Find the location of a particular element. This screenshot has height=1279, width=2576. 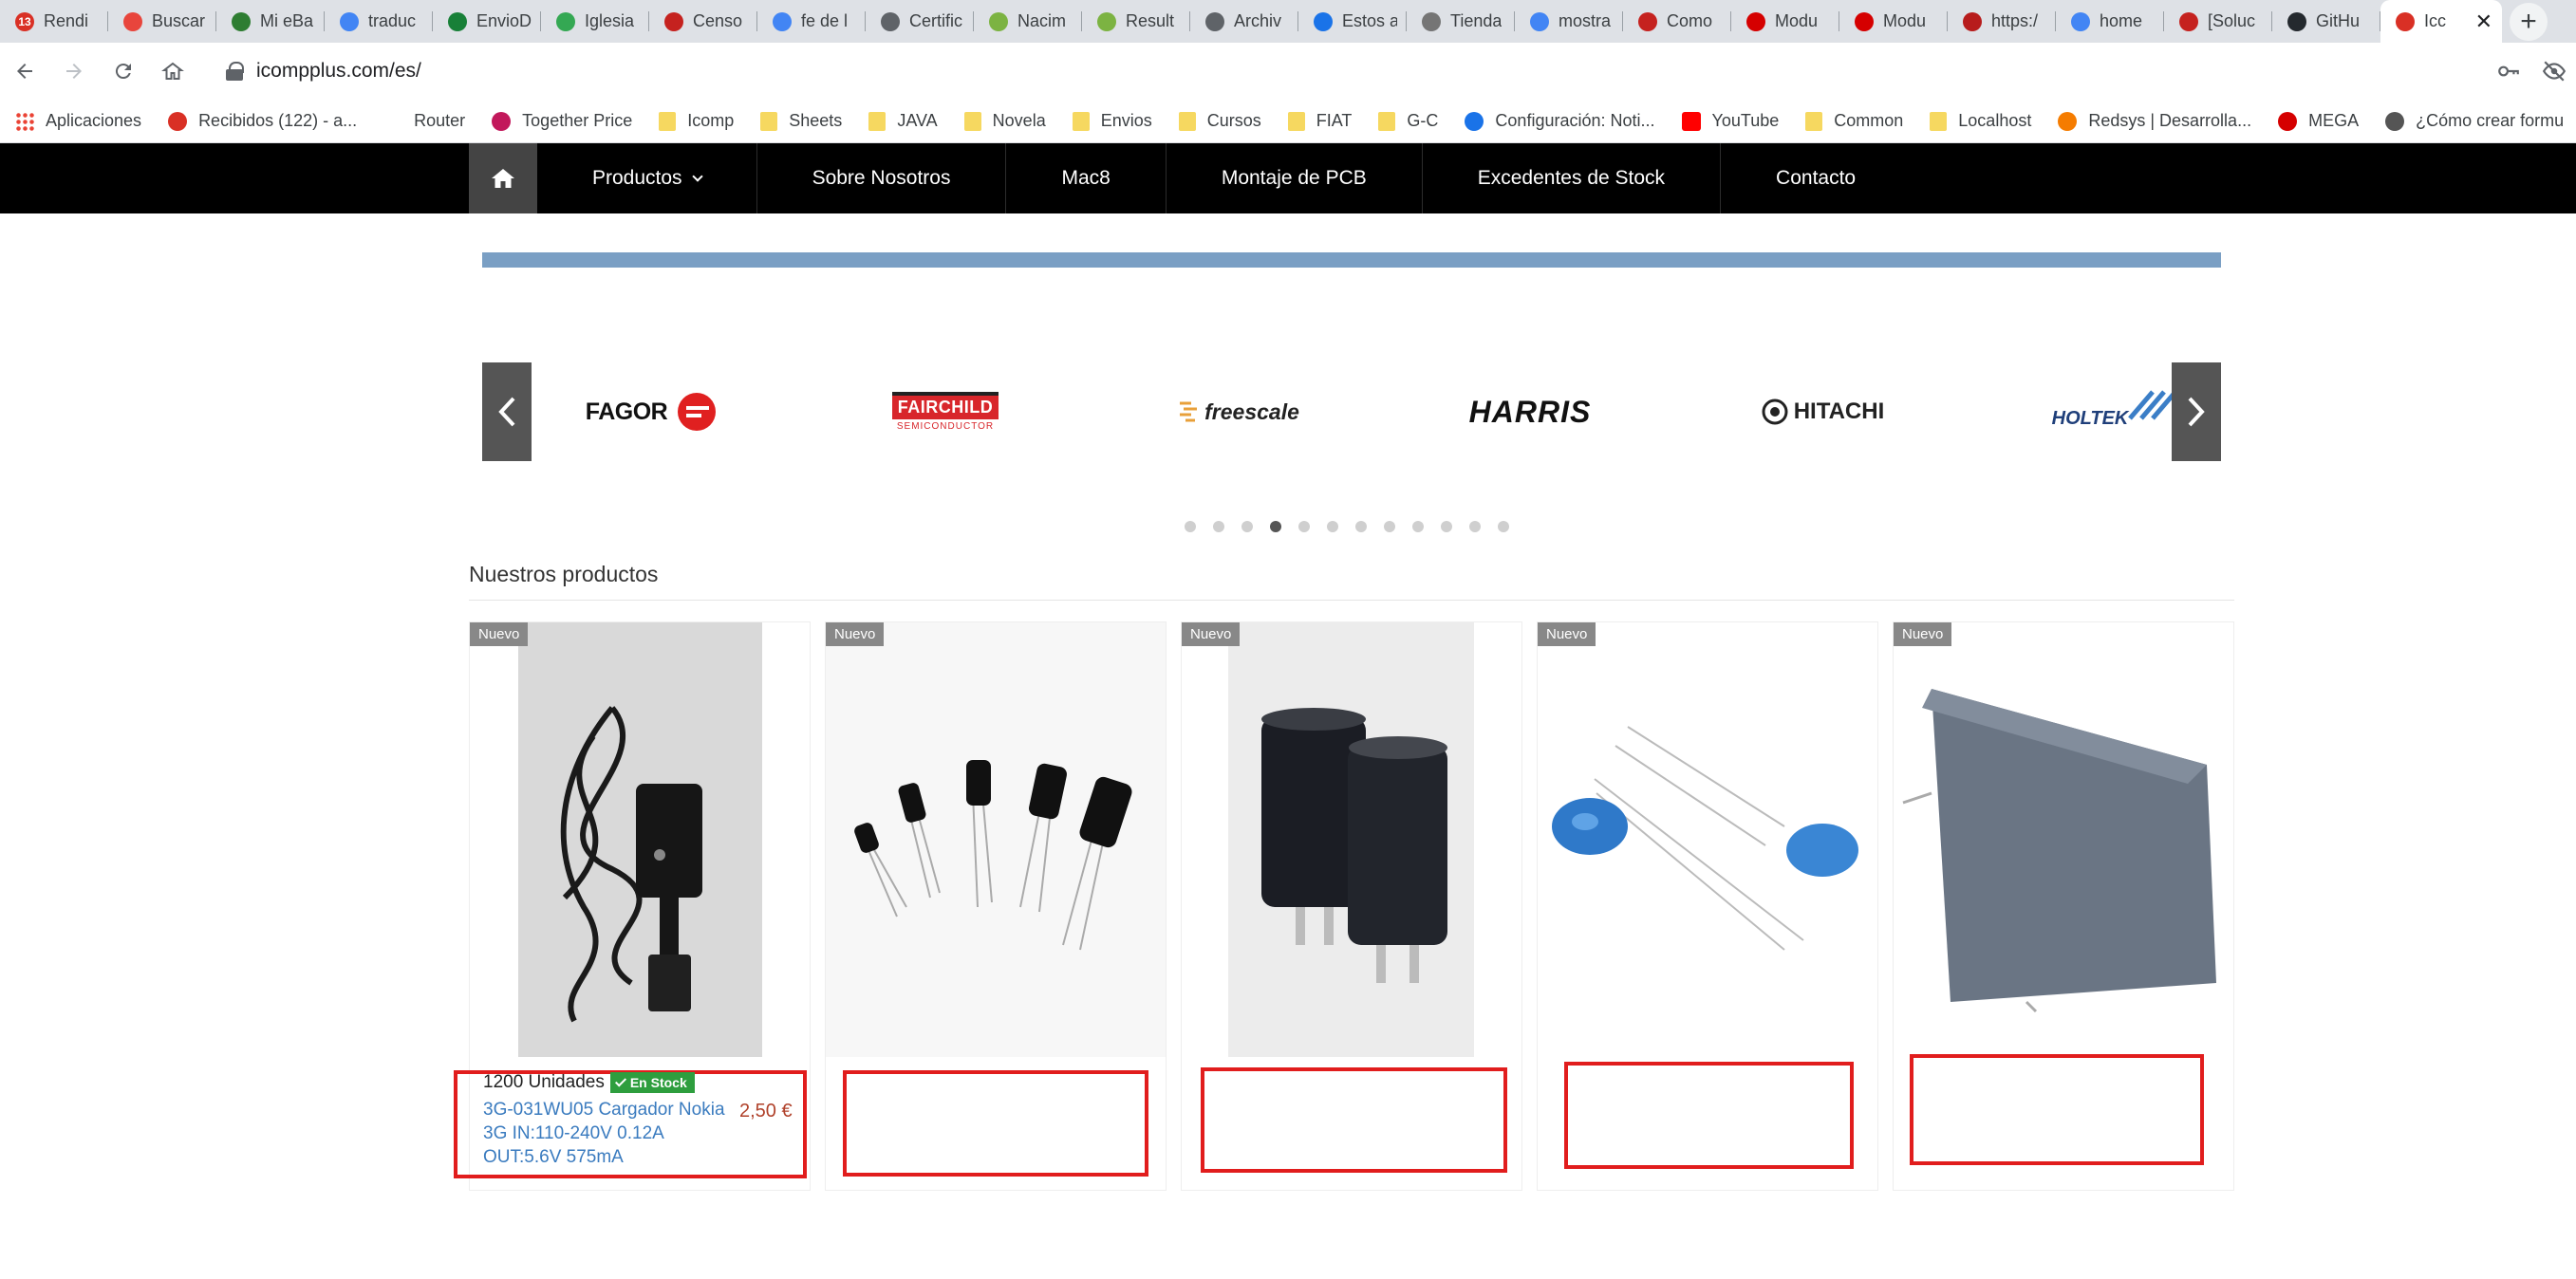

url-text: icompplus.com/es/ is located at coordinates (338, 71).